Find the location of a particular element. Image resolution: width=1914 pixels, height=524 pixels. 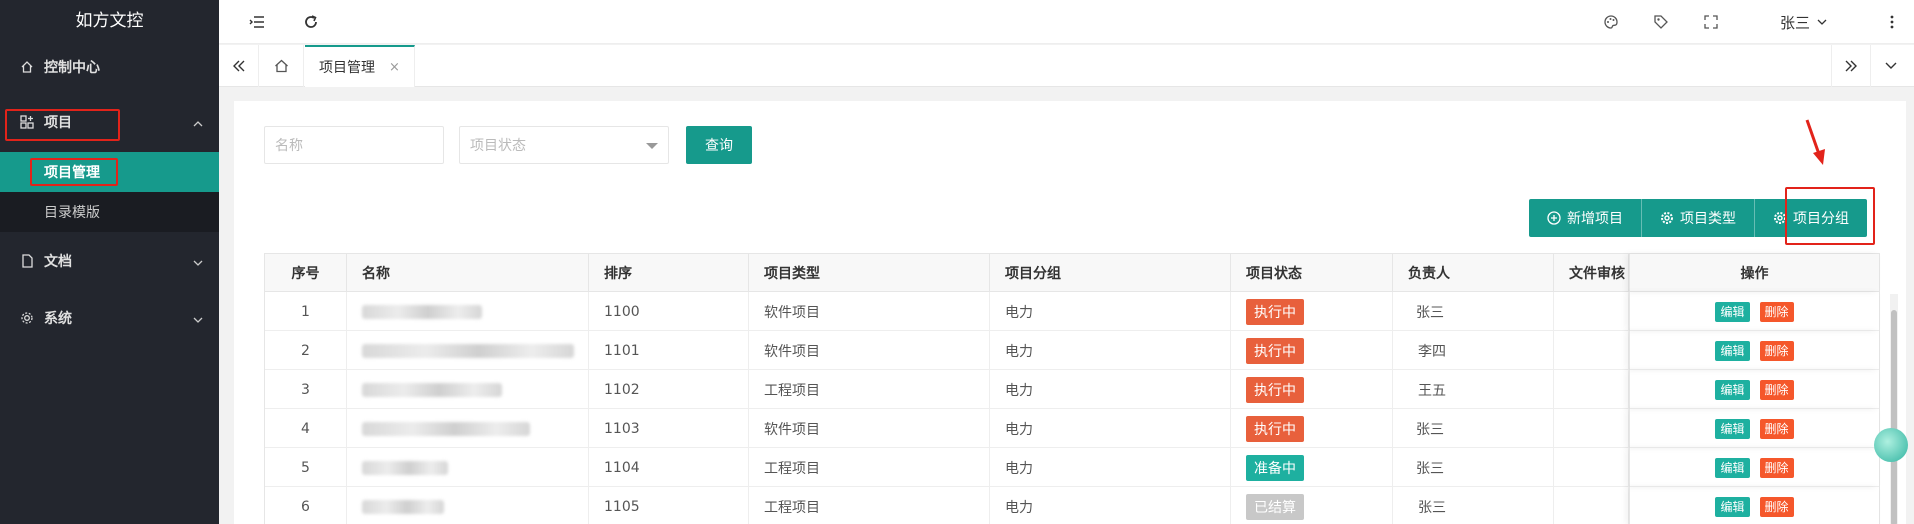

user-menu: 张三 is located at coordinates (1804, 22).